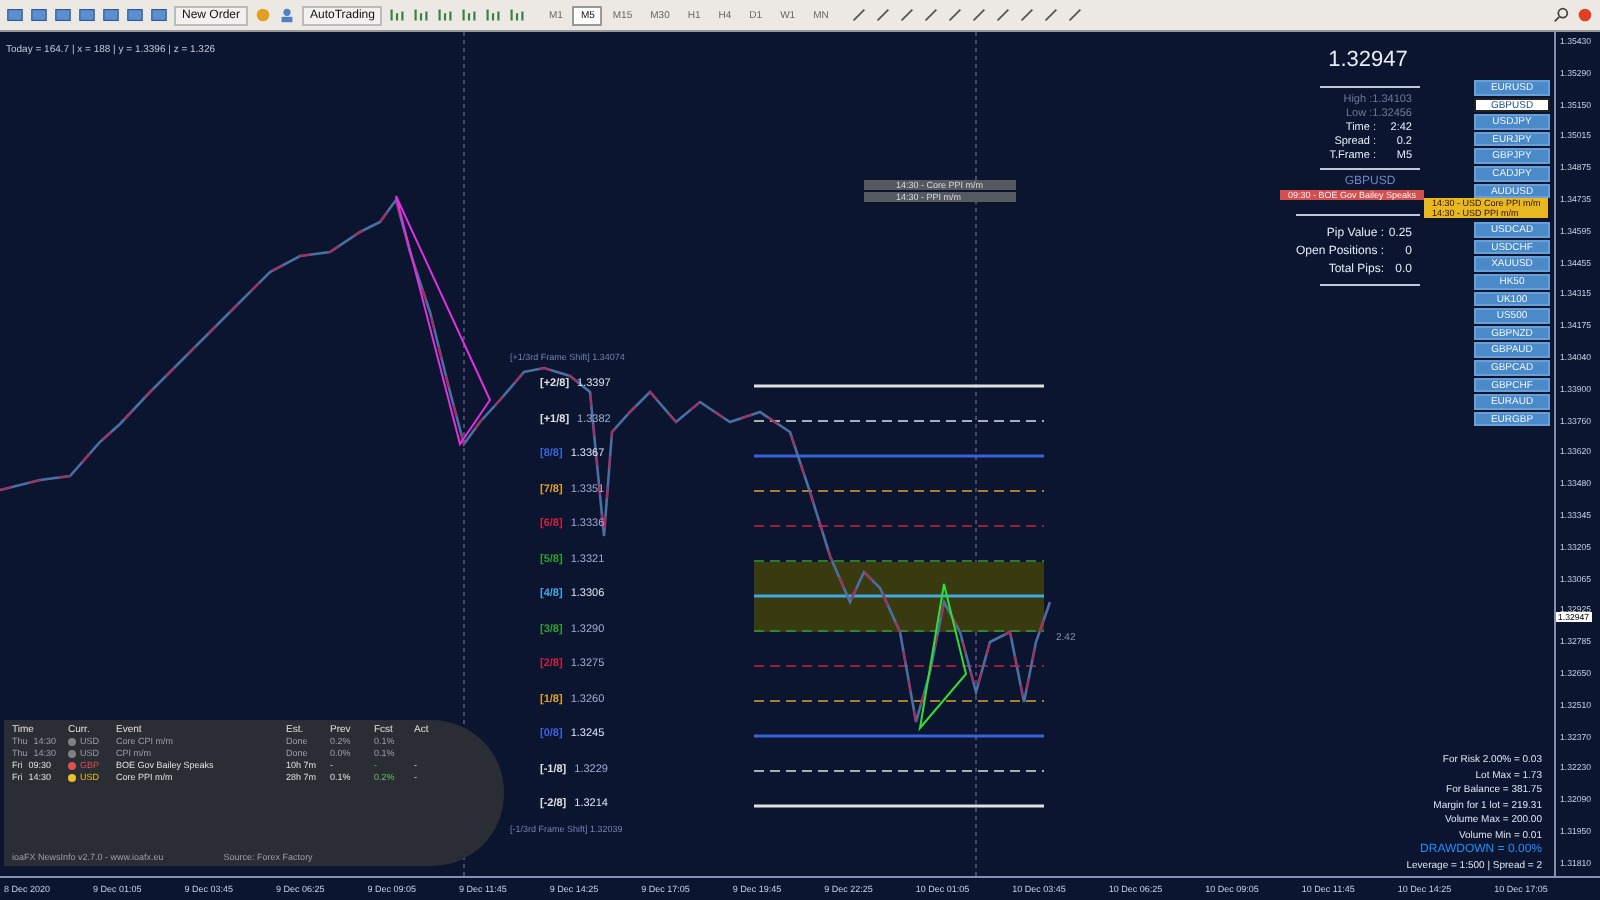 This screenshot has height=900, width=1600. Describe the element at coordinates (39, 15) in the screenshot. I see `window-icon` at that location.